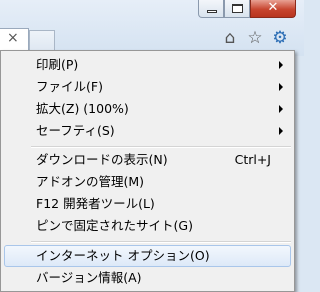 The height and width of the screenshot is (292, 320). Describe the element at coordinates (42, 40) in the screenshot. I see `new-tab-button` at that location.